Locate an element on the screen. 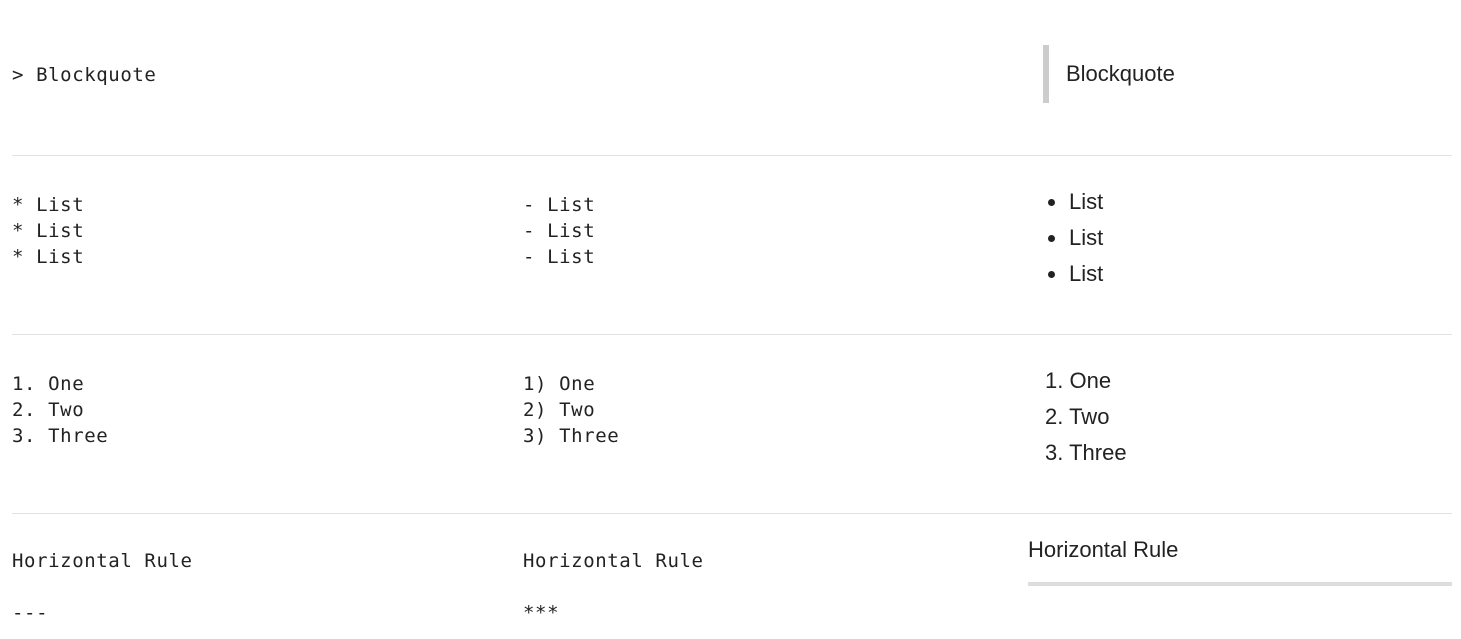  unordered-star-line-3: * List is located at coordinates (48, 257).